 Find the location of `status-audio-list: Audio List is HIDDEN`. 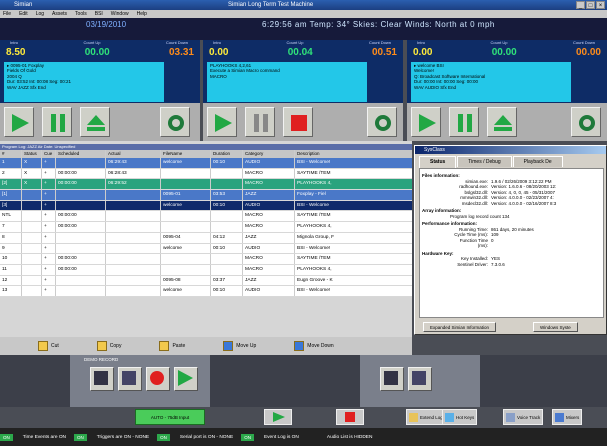

status-audio-list: Audio List is HIDDEN is located at coordinates (350, 437).